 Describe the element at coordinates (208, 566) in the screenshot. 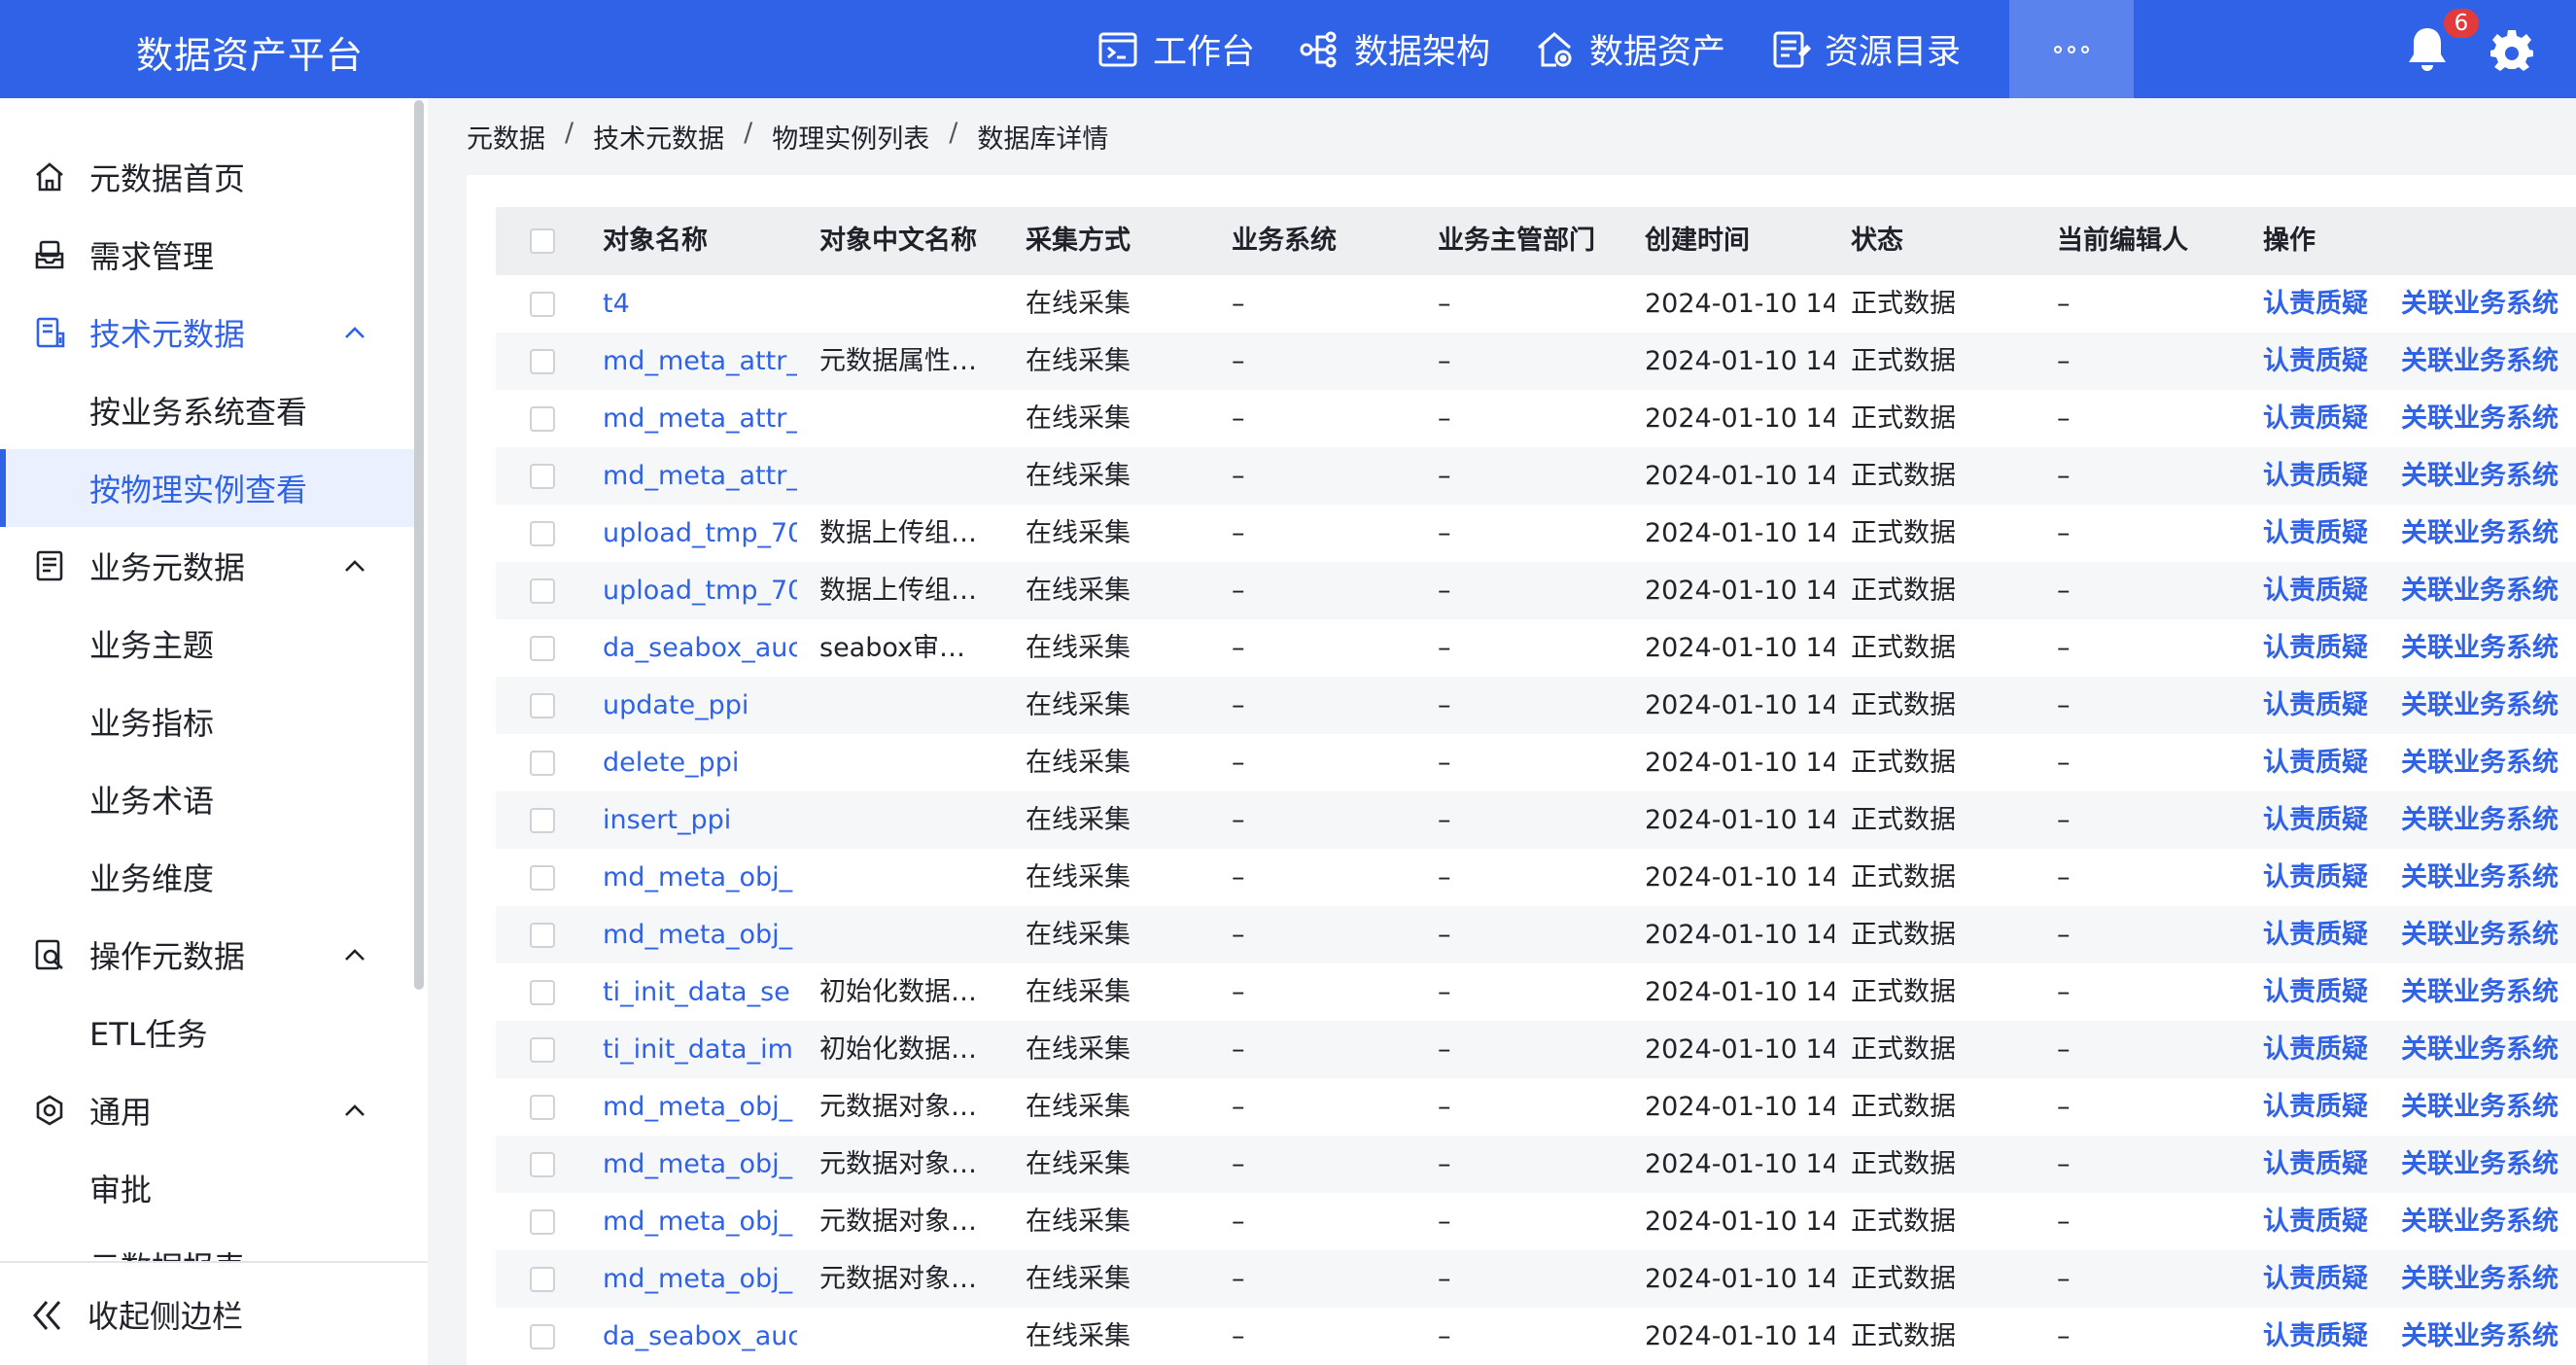

I see `sidebar-item-business-metadata: 业务元数据` at that location.